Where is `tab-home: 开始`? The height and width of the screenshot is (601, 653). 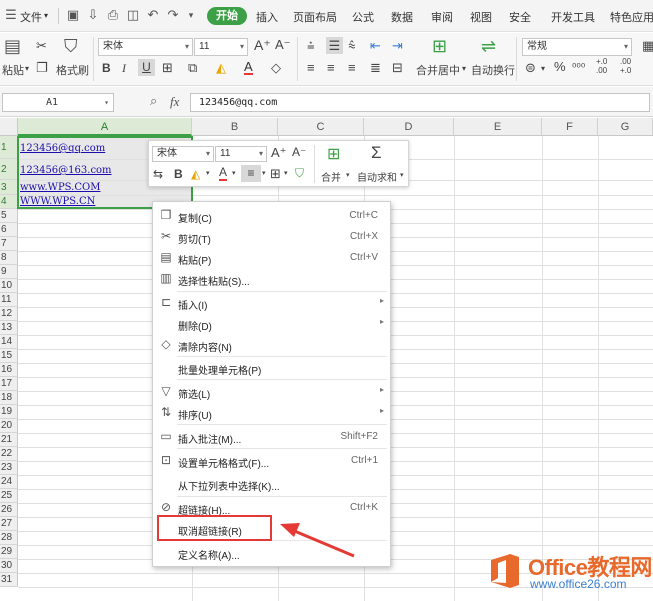 tab-home: 开始 is located at coordinates (227, 16).